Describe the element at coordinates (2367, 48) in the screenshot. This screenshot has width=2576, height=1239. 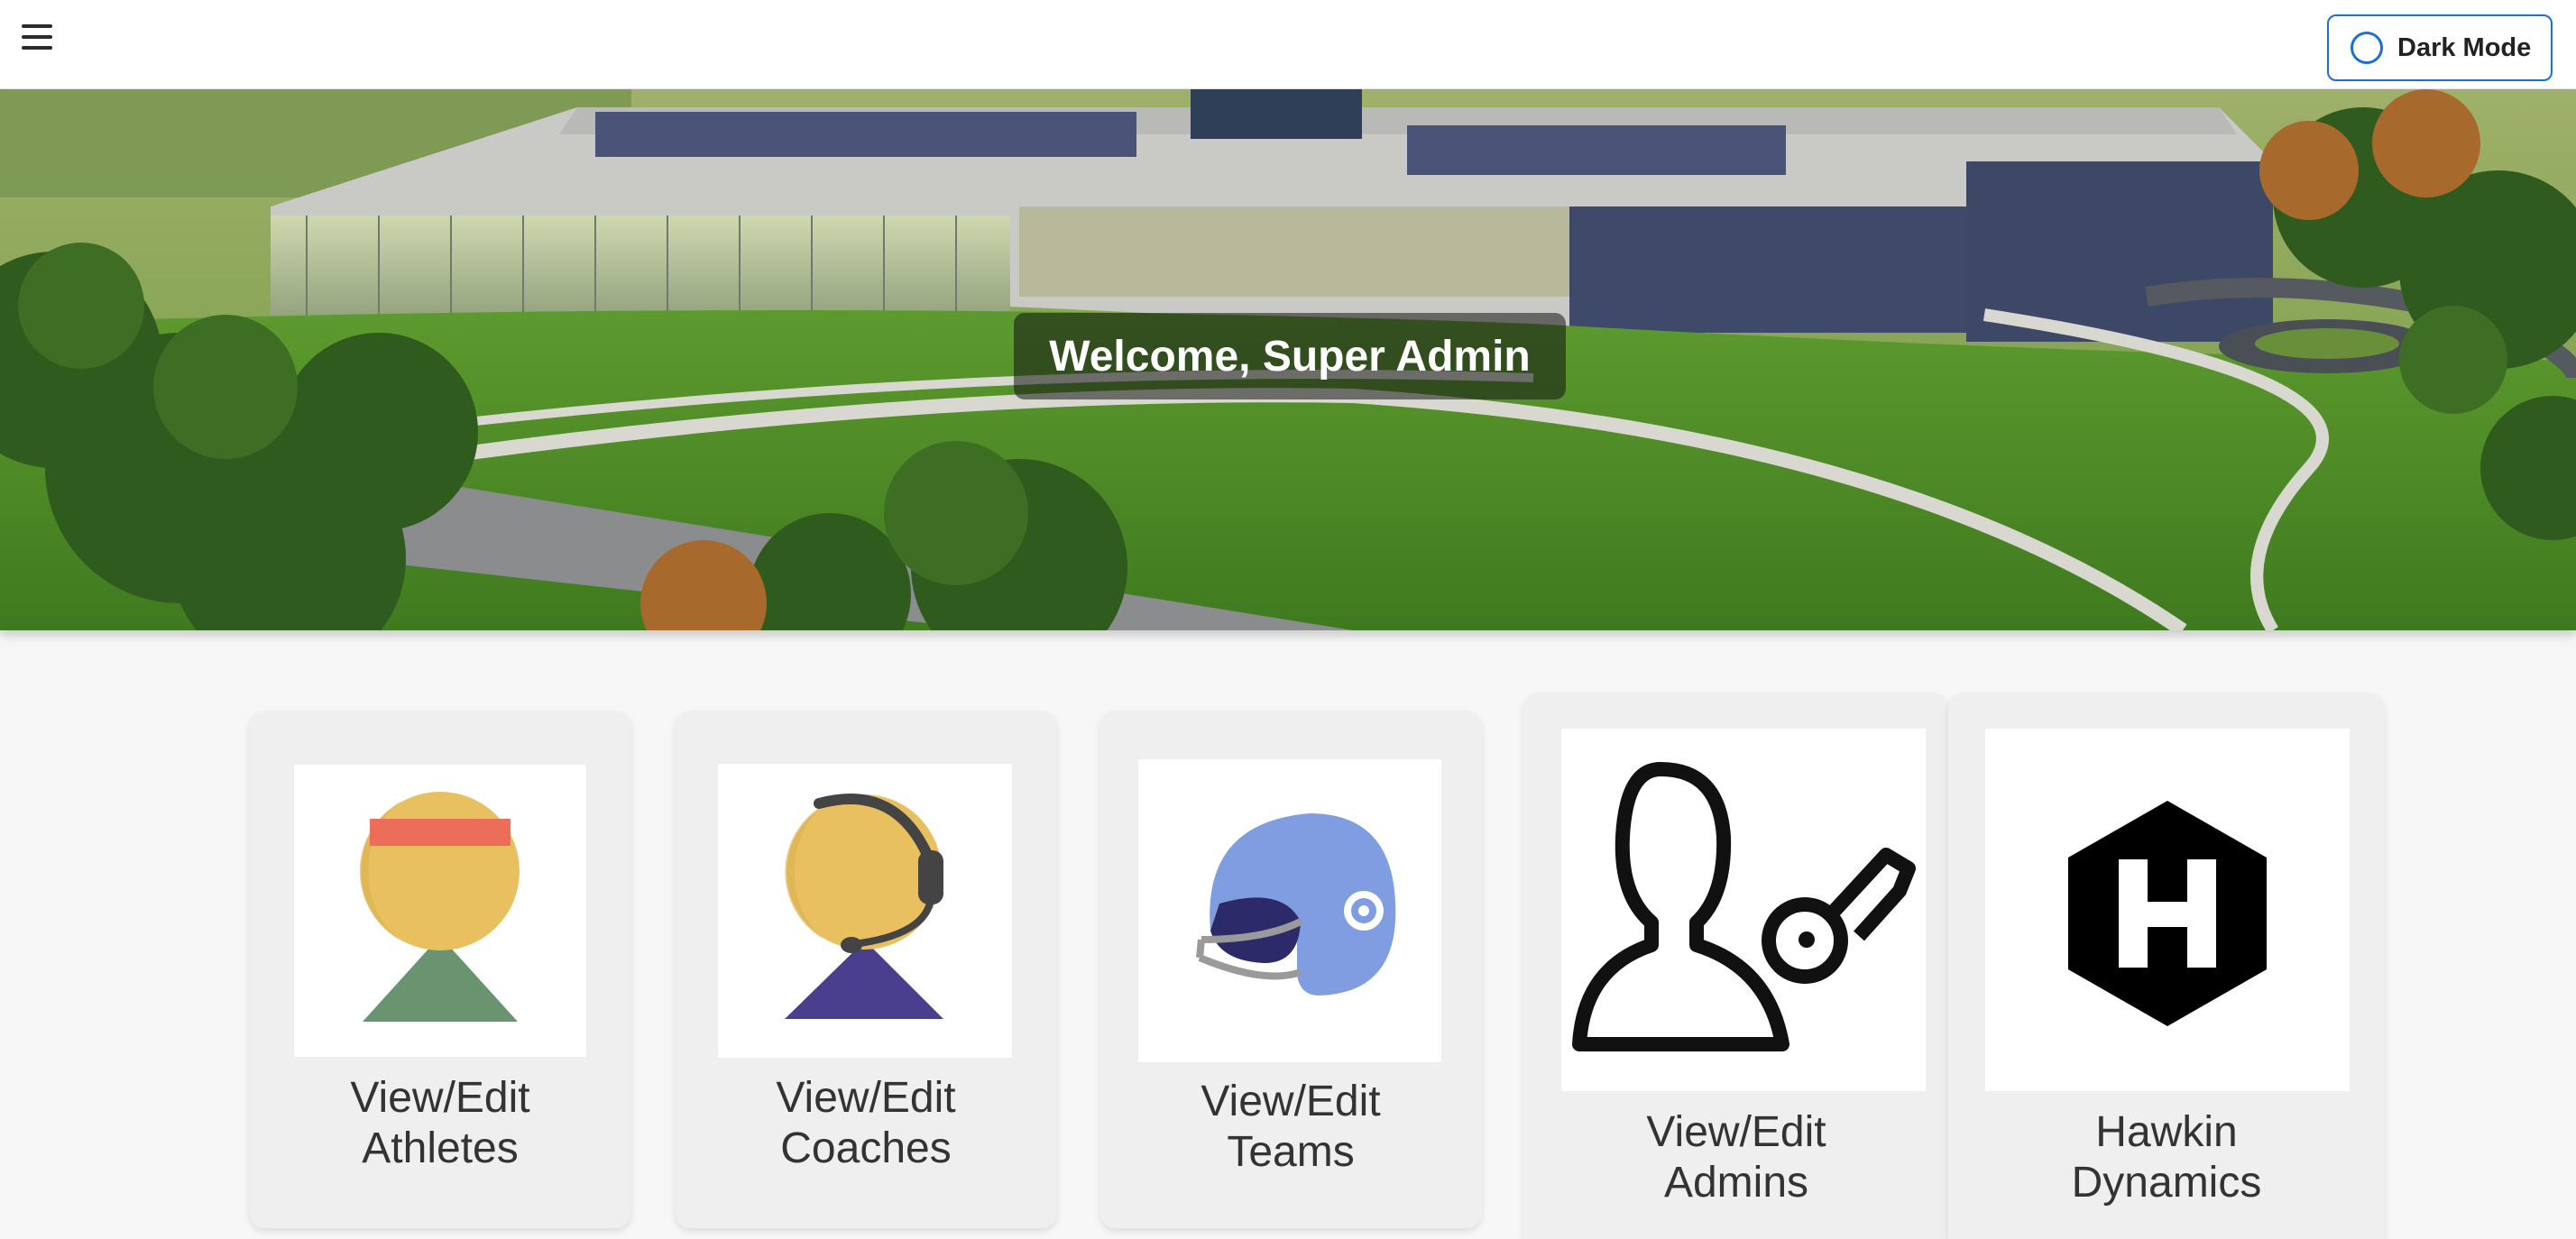
I see `radio-circle-icon` at that location.